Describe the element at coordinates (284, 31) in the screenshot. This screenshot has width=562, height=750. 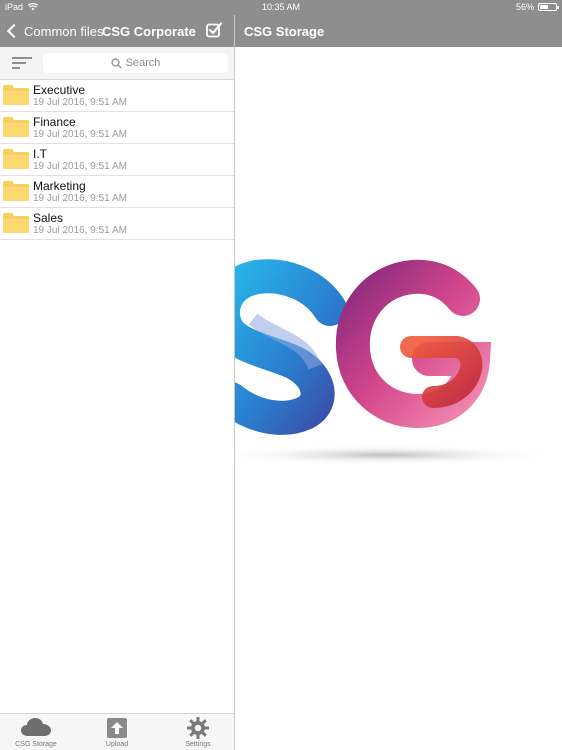
I see `detail-title: CSG Storage` at that location.